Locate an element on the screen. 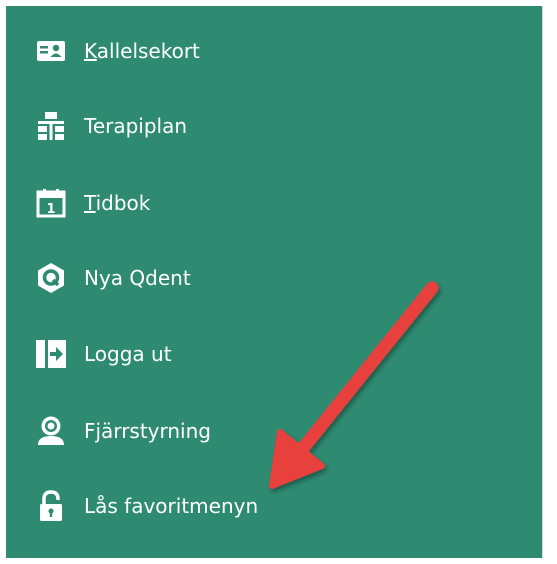 The width and height of the screenshot is (557, 564). menu-item-label: Kallelsekort is located at coordinates (142, 51).